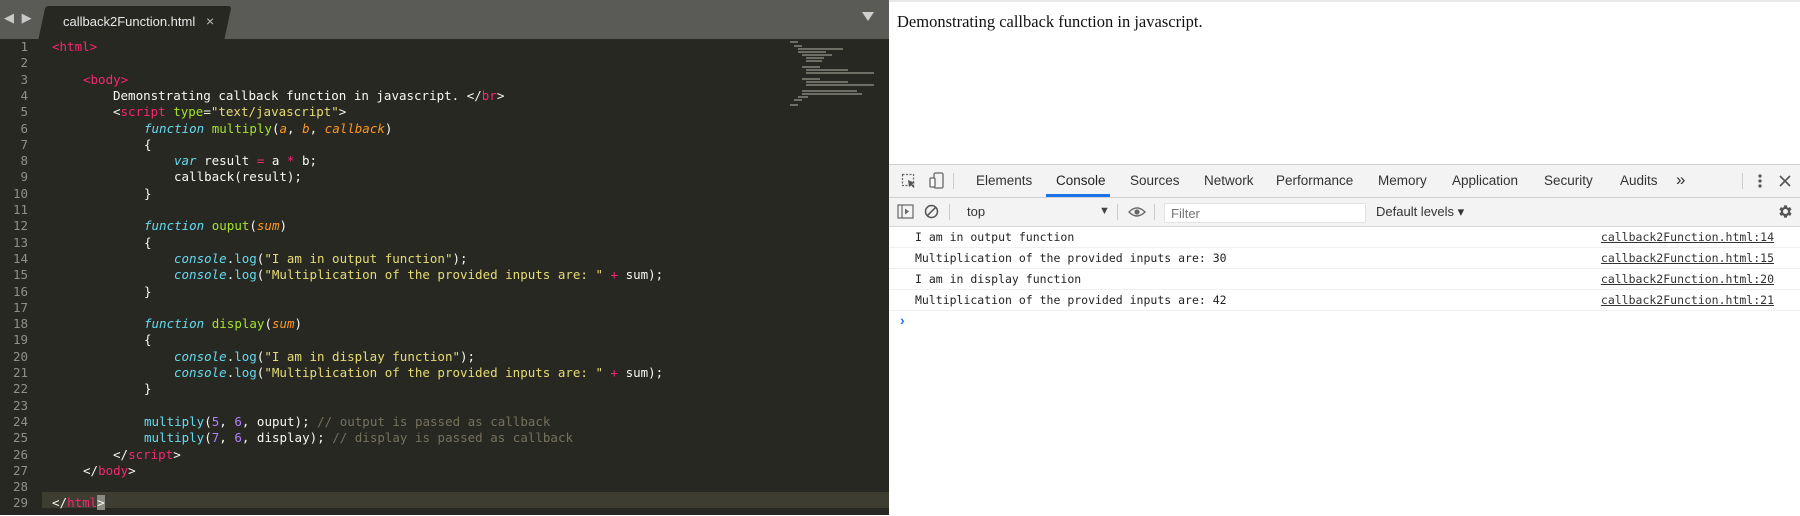 The image size is (1800, 516). What do you see at coordinates (444, 19) in the screenshot?
I see `editor-tab-bar: ◀ ▶ callback2Function.html ×` at bounding box center [444, 19].